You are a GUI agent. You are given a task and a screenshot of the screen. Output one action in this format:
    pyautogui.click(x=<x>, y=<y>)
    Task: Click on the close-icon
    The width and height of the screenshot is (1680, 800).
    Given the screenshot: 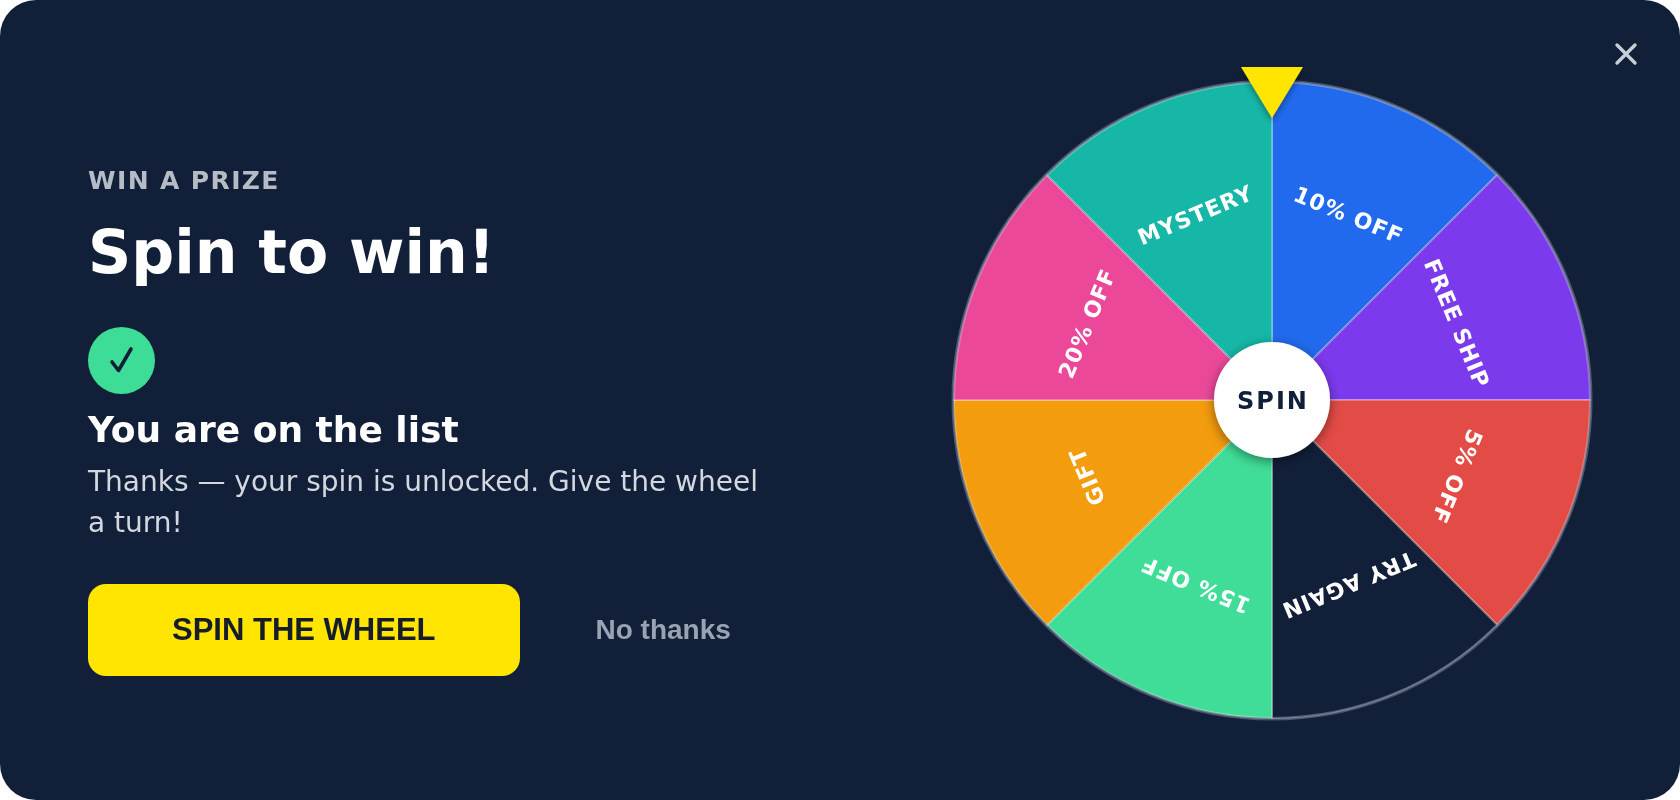 What is the action you would take?
    pyautogui.click(x=1626, y=54)
    